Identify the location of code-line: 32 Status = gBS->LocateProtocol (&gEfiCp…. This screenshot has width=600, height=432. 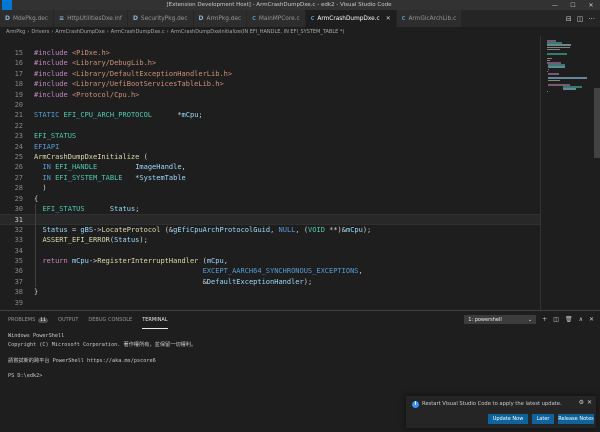
(270, 230).